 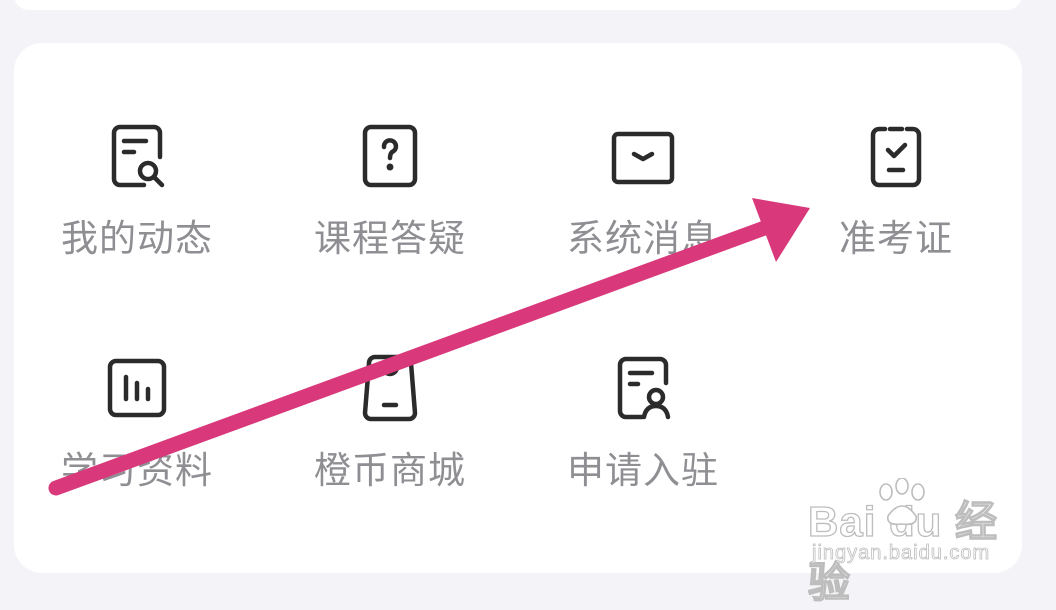 What do you see at coordinates (137, 206) in the screenshot?
I see `menu-item-my-activity: 我的动态` at bounding box center [137, 206].